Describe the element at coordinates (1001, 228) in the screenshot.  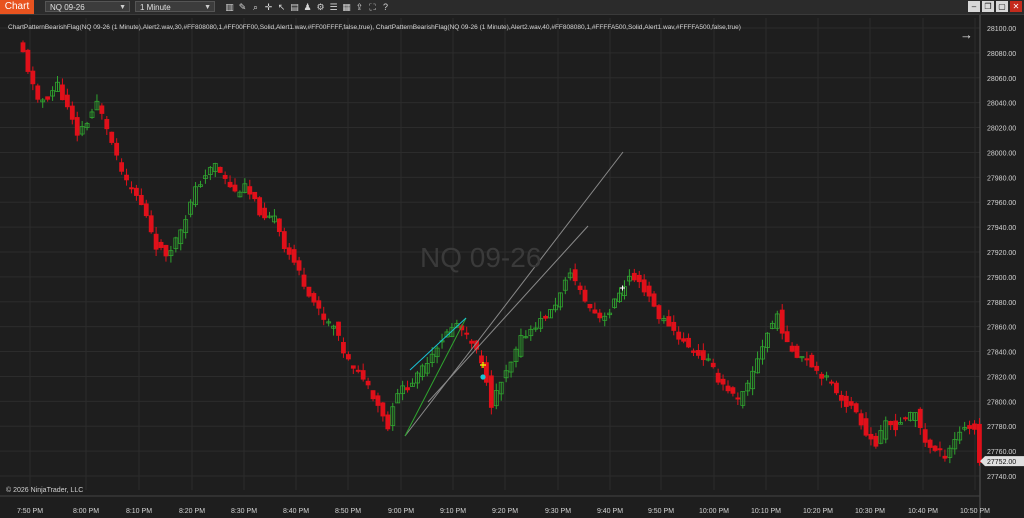
I see `price-tick-label: 27940.00` at that location.